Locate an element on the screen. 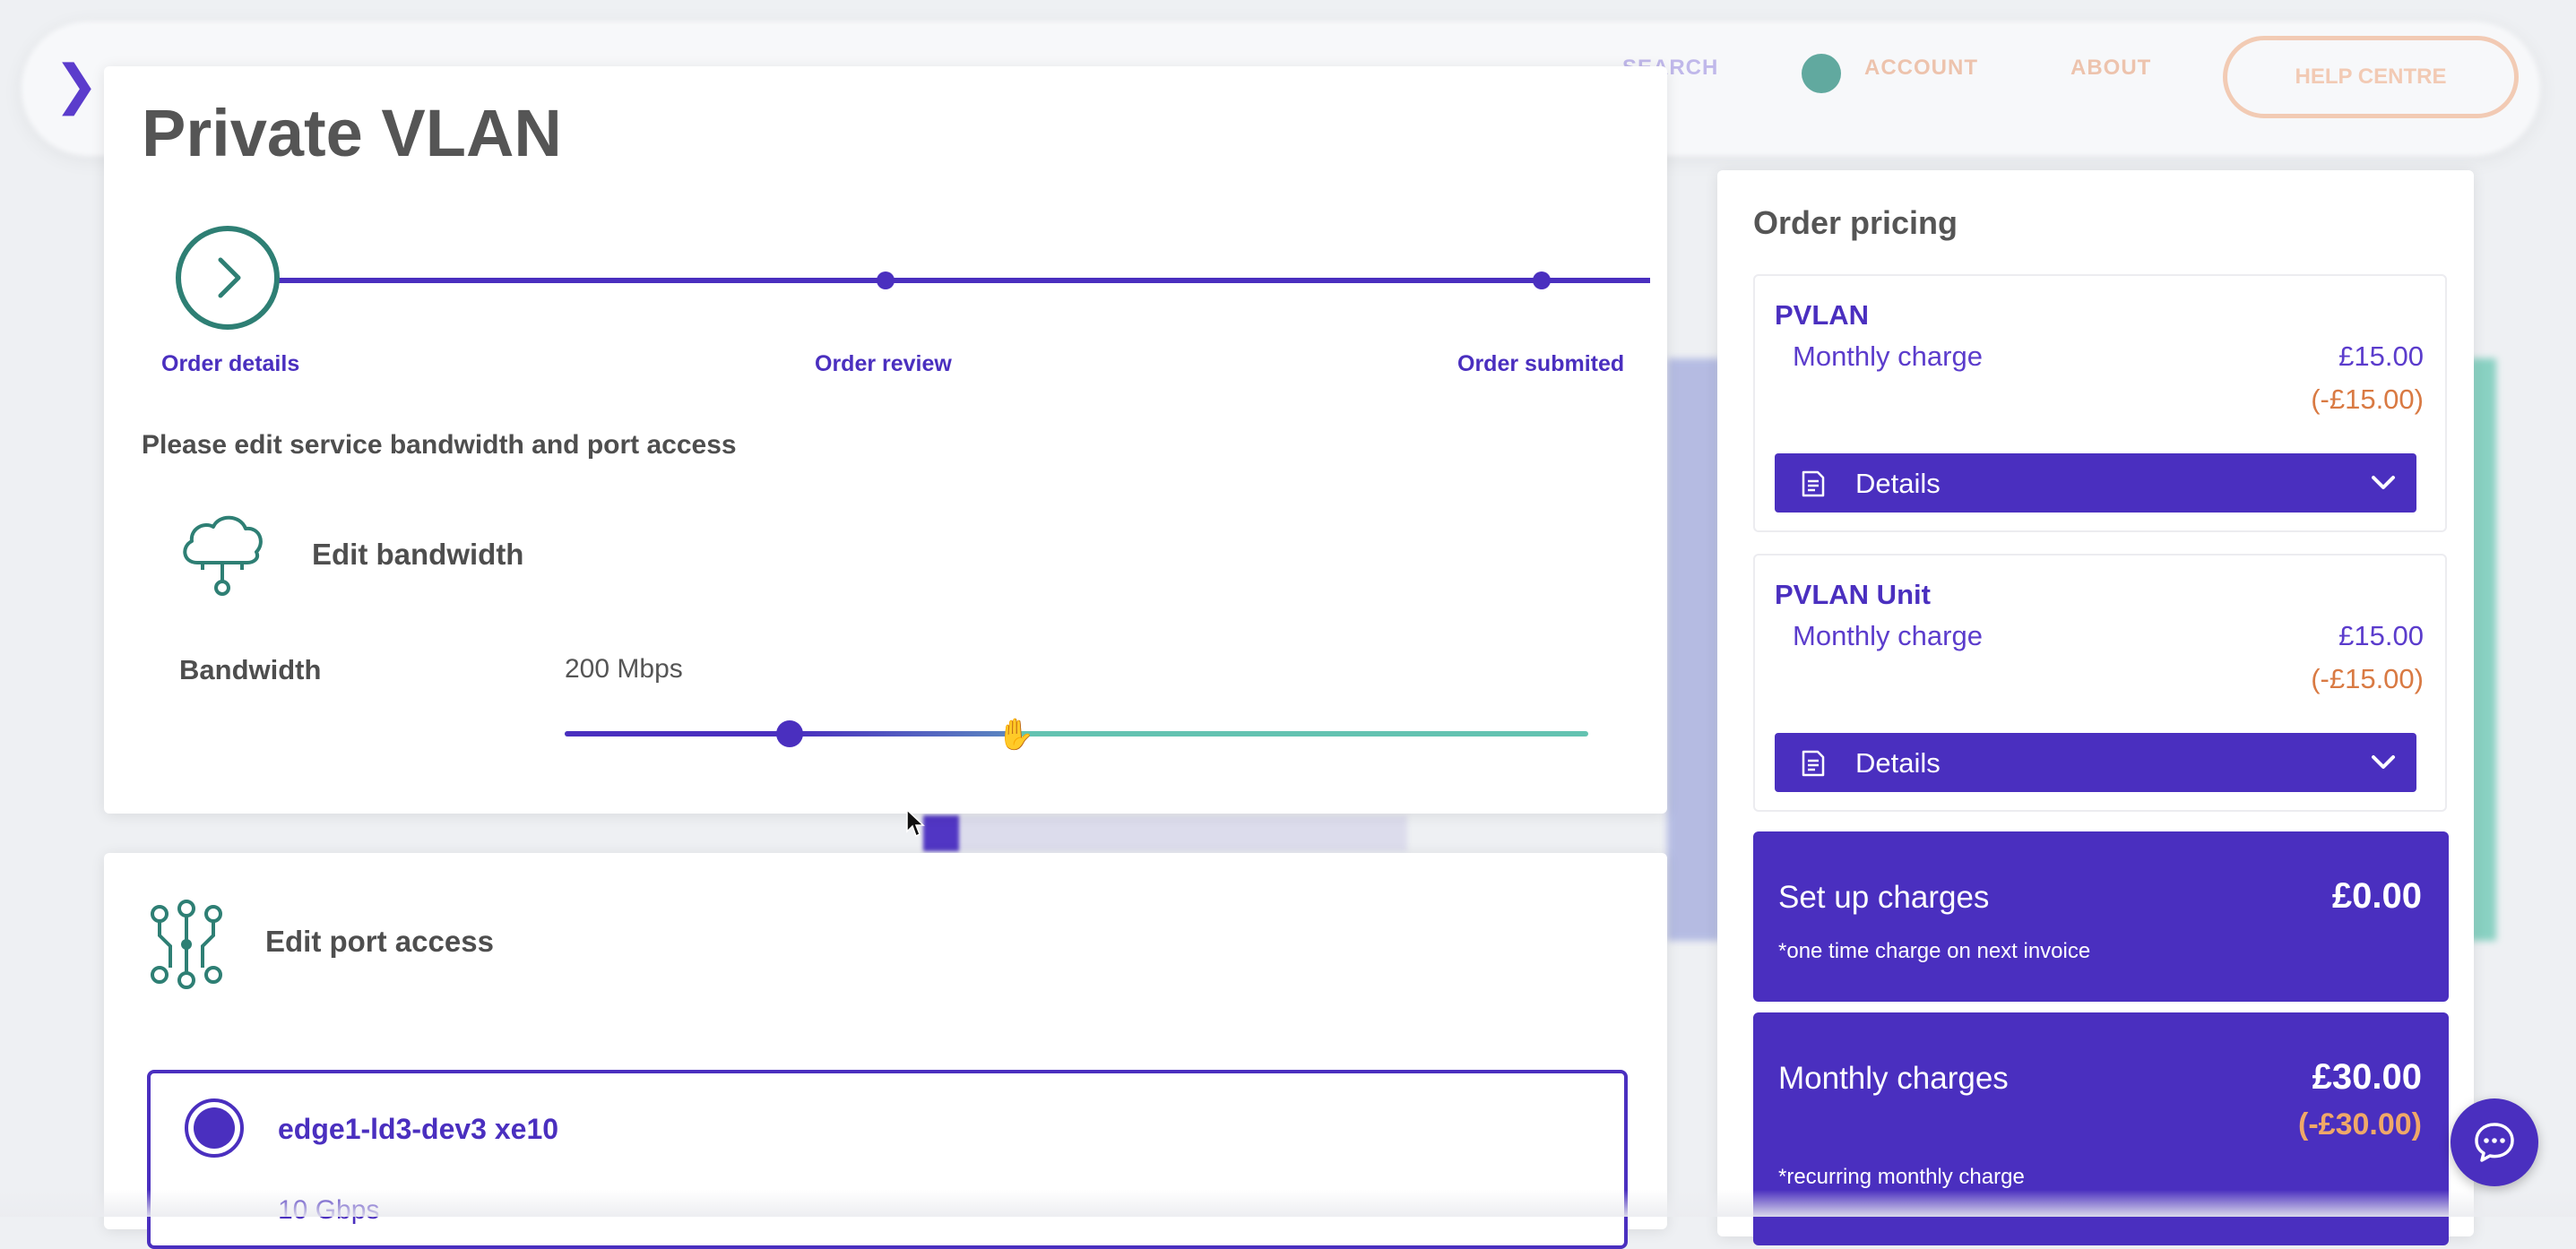  background-nav-account: ACCOUNT is located at coordinates (1921, 68).